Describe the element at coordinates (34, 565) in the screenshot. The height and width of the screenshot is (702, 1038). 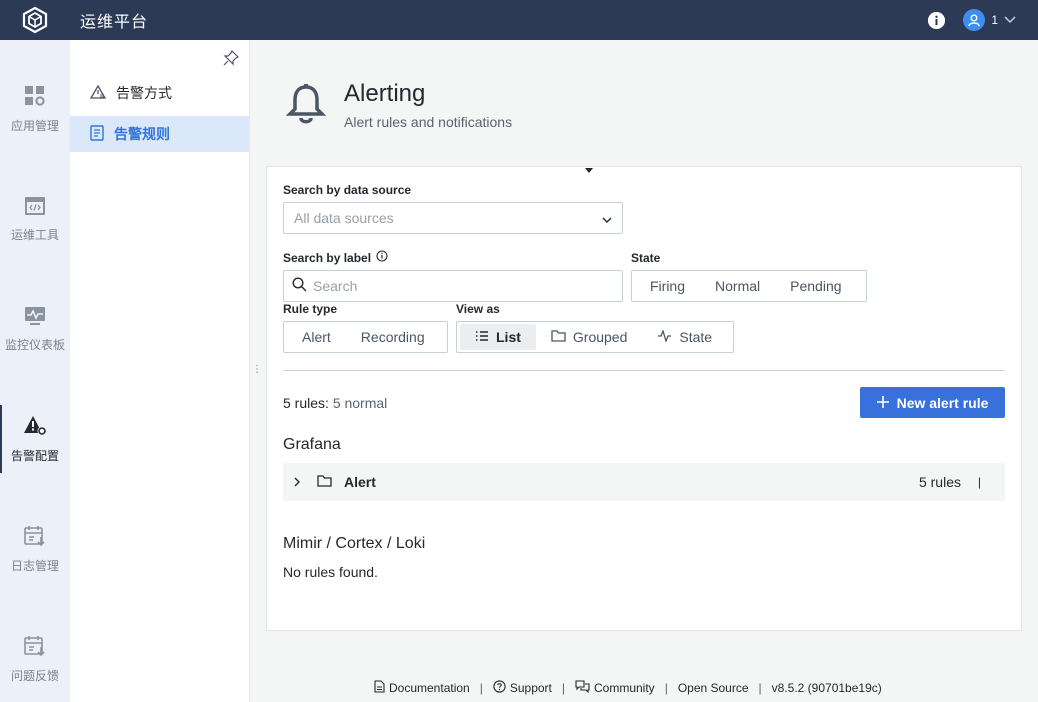
I see `rail-label: 日志管理` at that location.